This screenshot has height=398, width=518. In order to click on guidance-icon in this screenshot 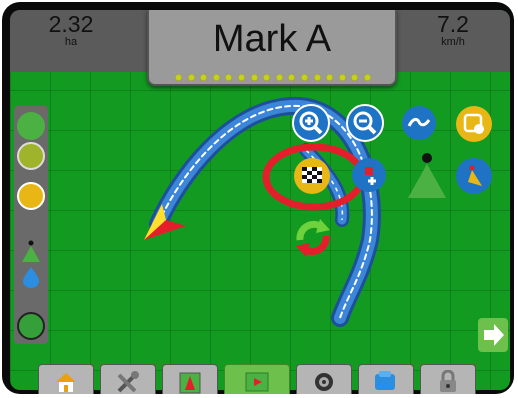, I will do `click(257, 382)`.